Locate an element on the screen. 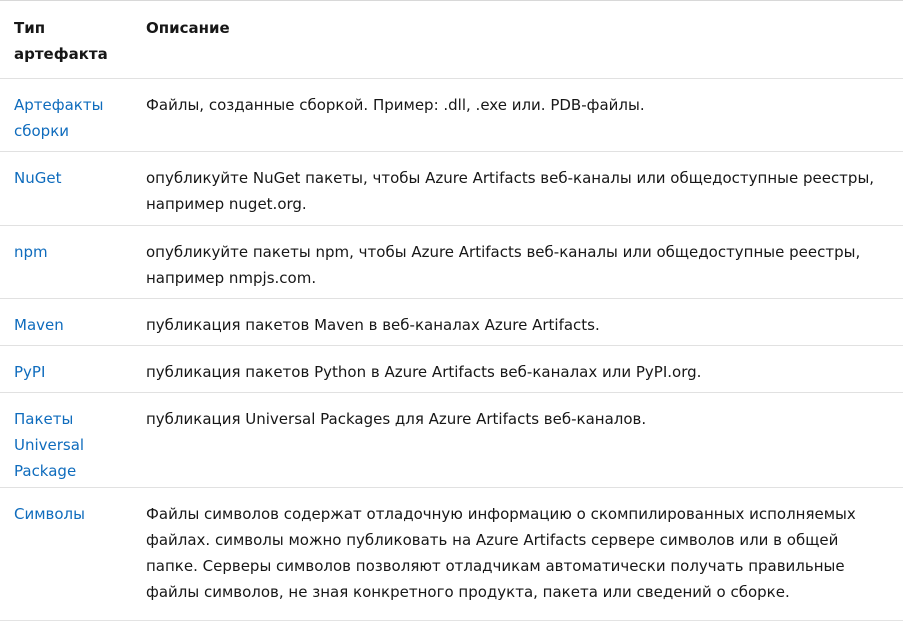 The image size is (907, 623). artifact-type-cell: PyPI is located at coordinates (66, 368).